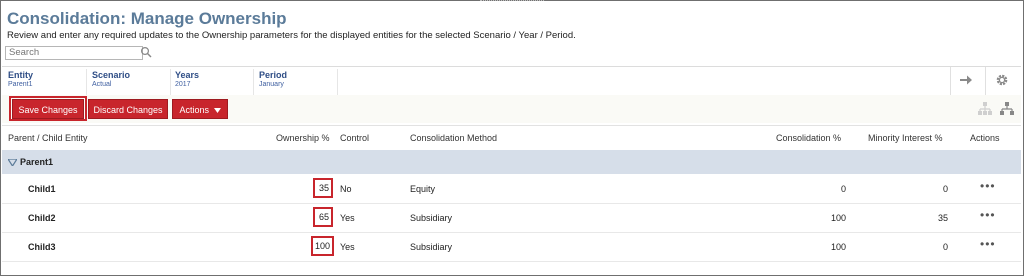  Describe the element at coordinates (323, 217) in the screenshot. I see `ownership-input: 65` at that location.